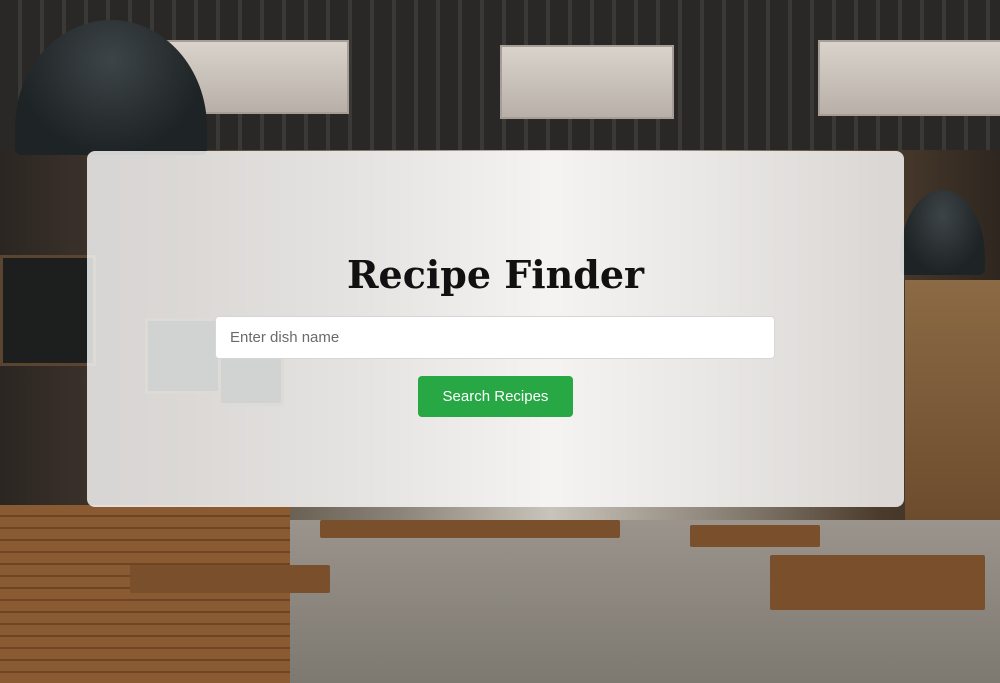 This screenshot has height=683, width=1000. I want to click on background-window, so click(952, 405).